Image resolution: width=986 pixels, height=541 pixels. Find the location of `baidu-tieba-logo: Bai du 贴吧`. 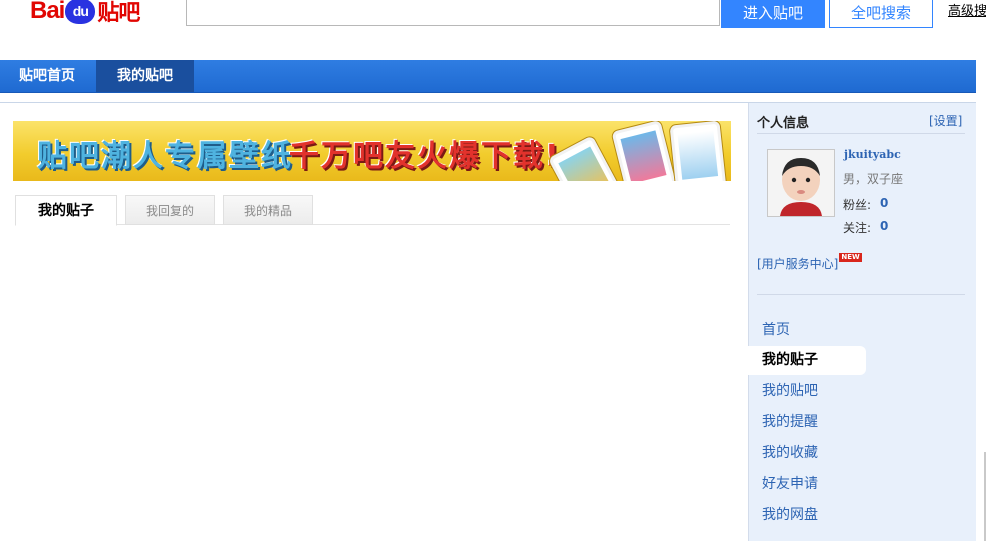

baidu-tieba-logo: Bai du 贴吧 is located at coordinates (85, 13).